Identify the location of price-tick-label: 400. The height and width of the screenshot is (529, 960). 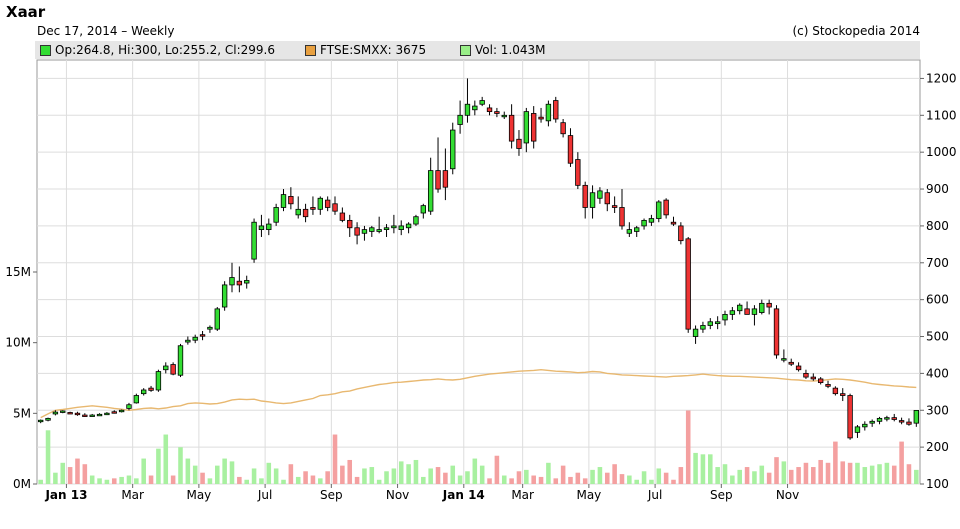
(937, 373).